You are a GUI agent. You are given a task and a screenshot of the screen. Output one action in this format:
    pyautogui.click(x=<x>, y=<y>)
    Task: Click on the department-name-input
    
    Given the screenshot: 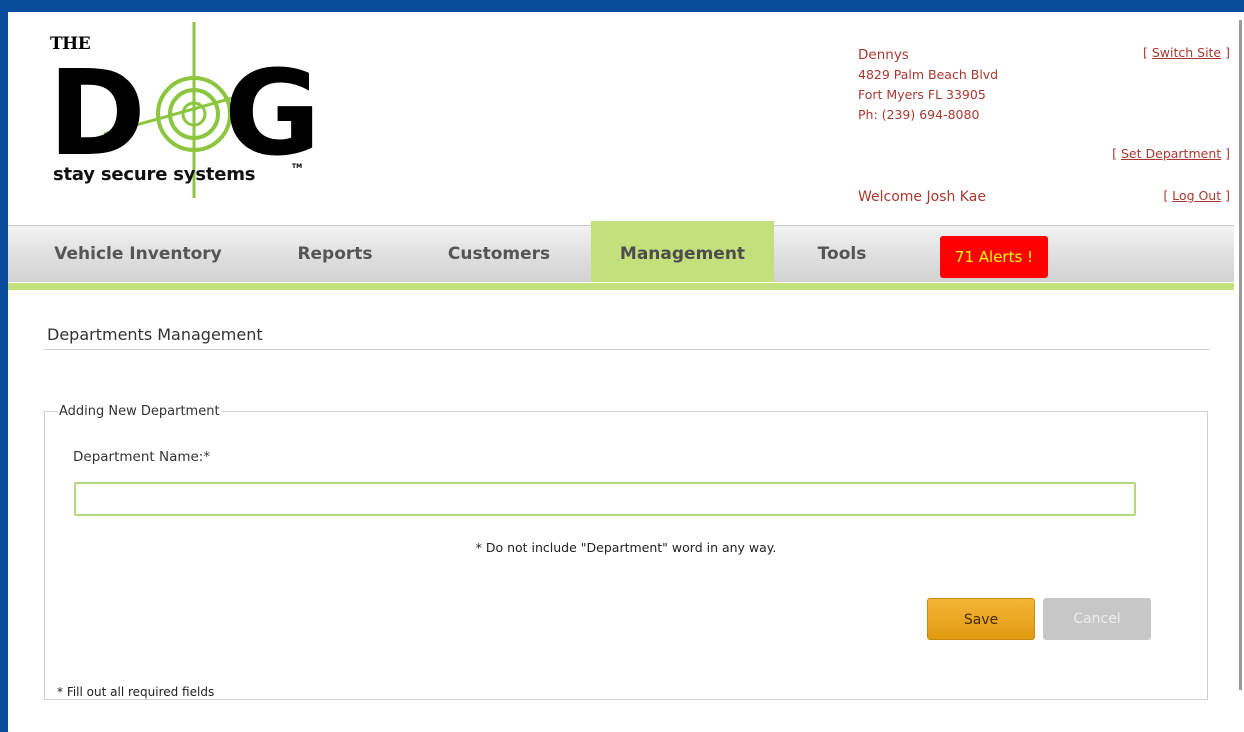 What is the action you would take?
    pyautogui.click(x=605, y=499)
    